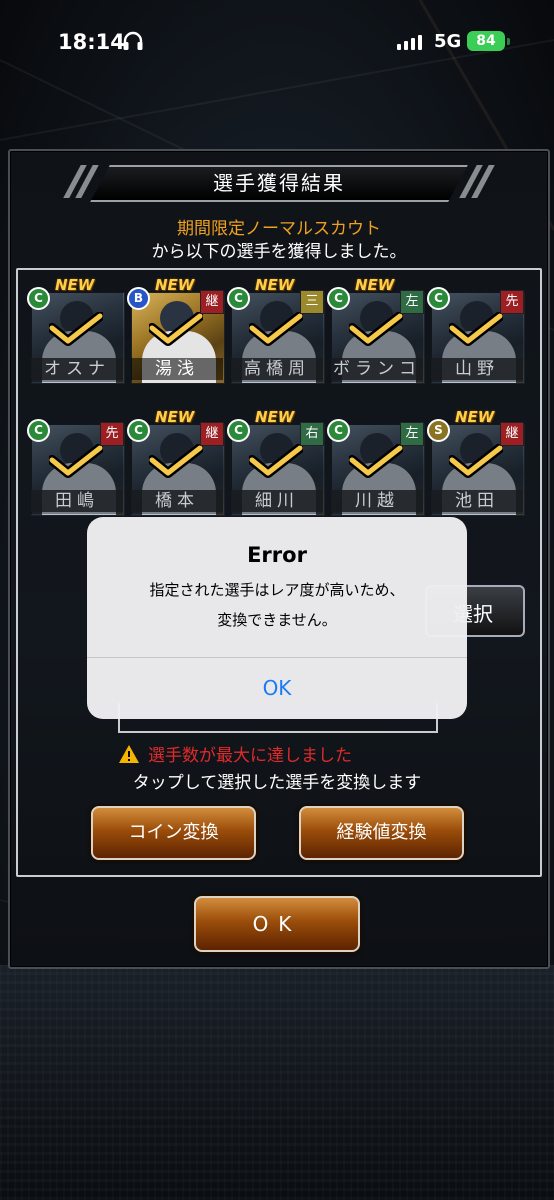  What do you see at coordinates (277, 783) in the screenshot?
I see `hint-text: タップして選択した選手を変換します` at bounding box center [277, 783].